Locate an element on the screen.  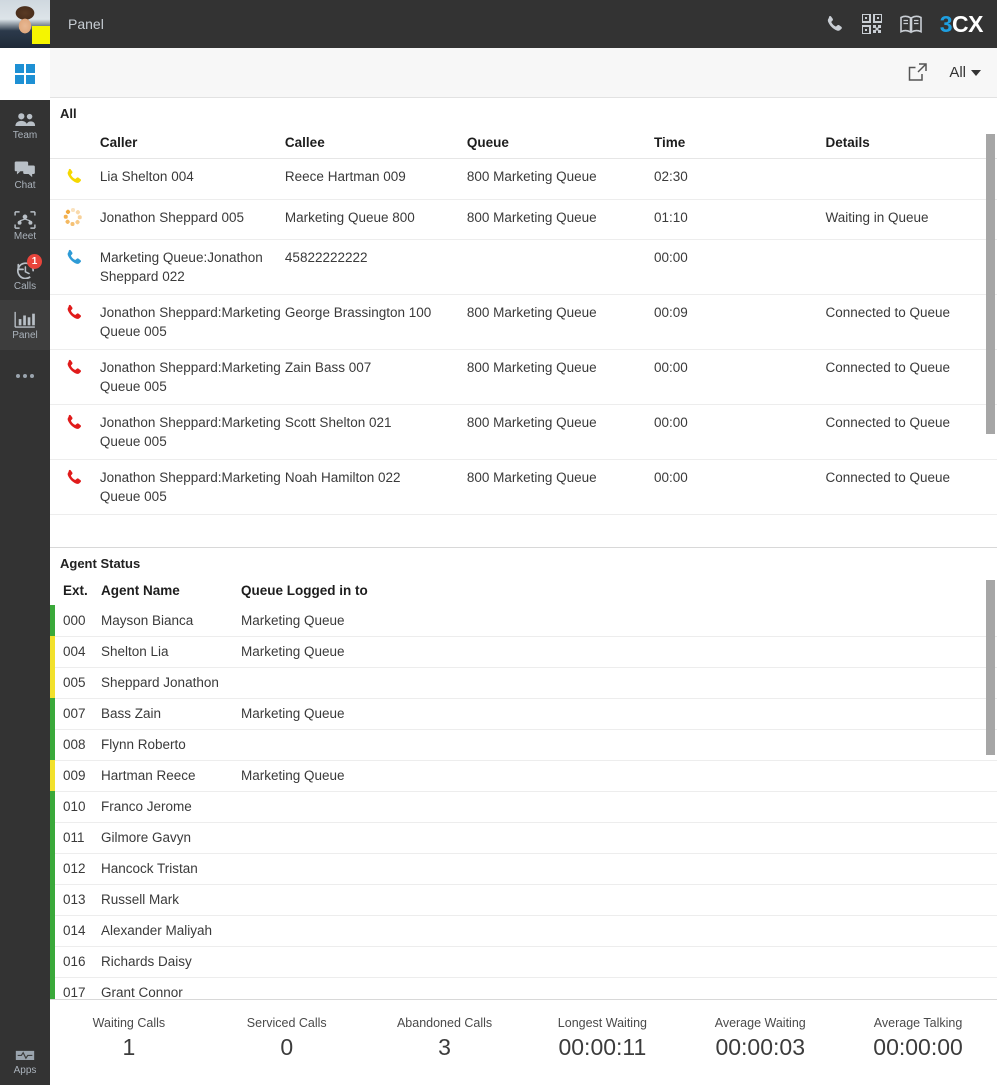
brand-logo: 3 CX is located at coordinates (961, 24).